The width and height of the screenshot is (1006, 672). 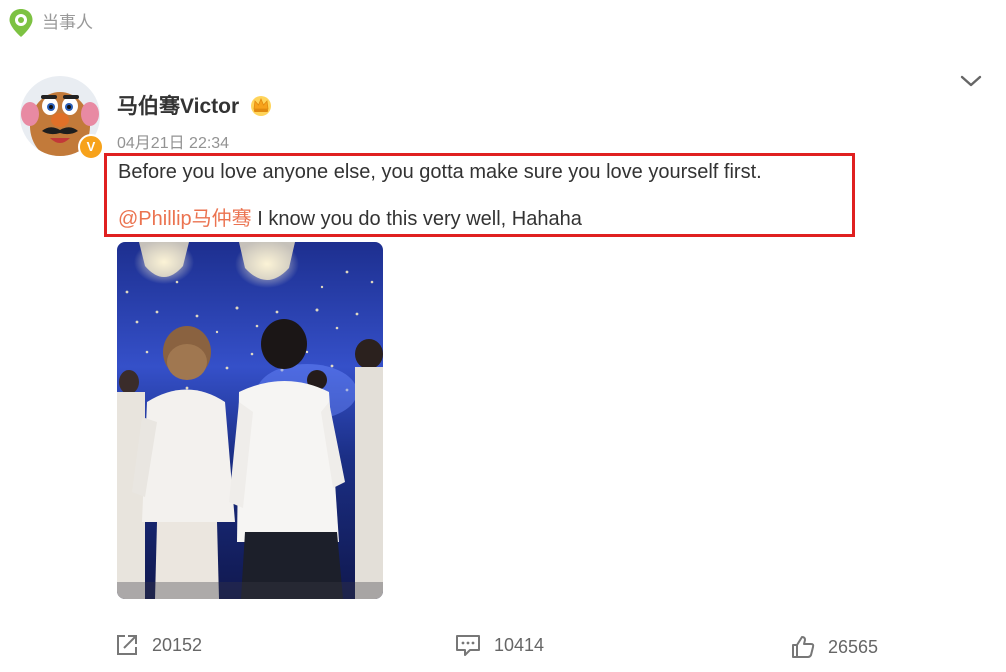 I want to click on location-pin-icon, so click(x=21, y=23).